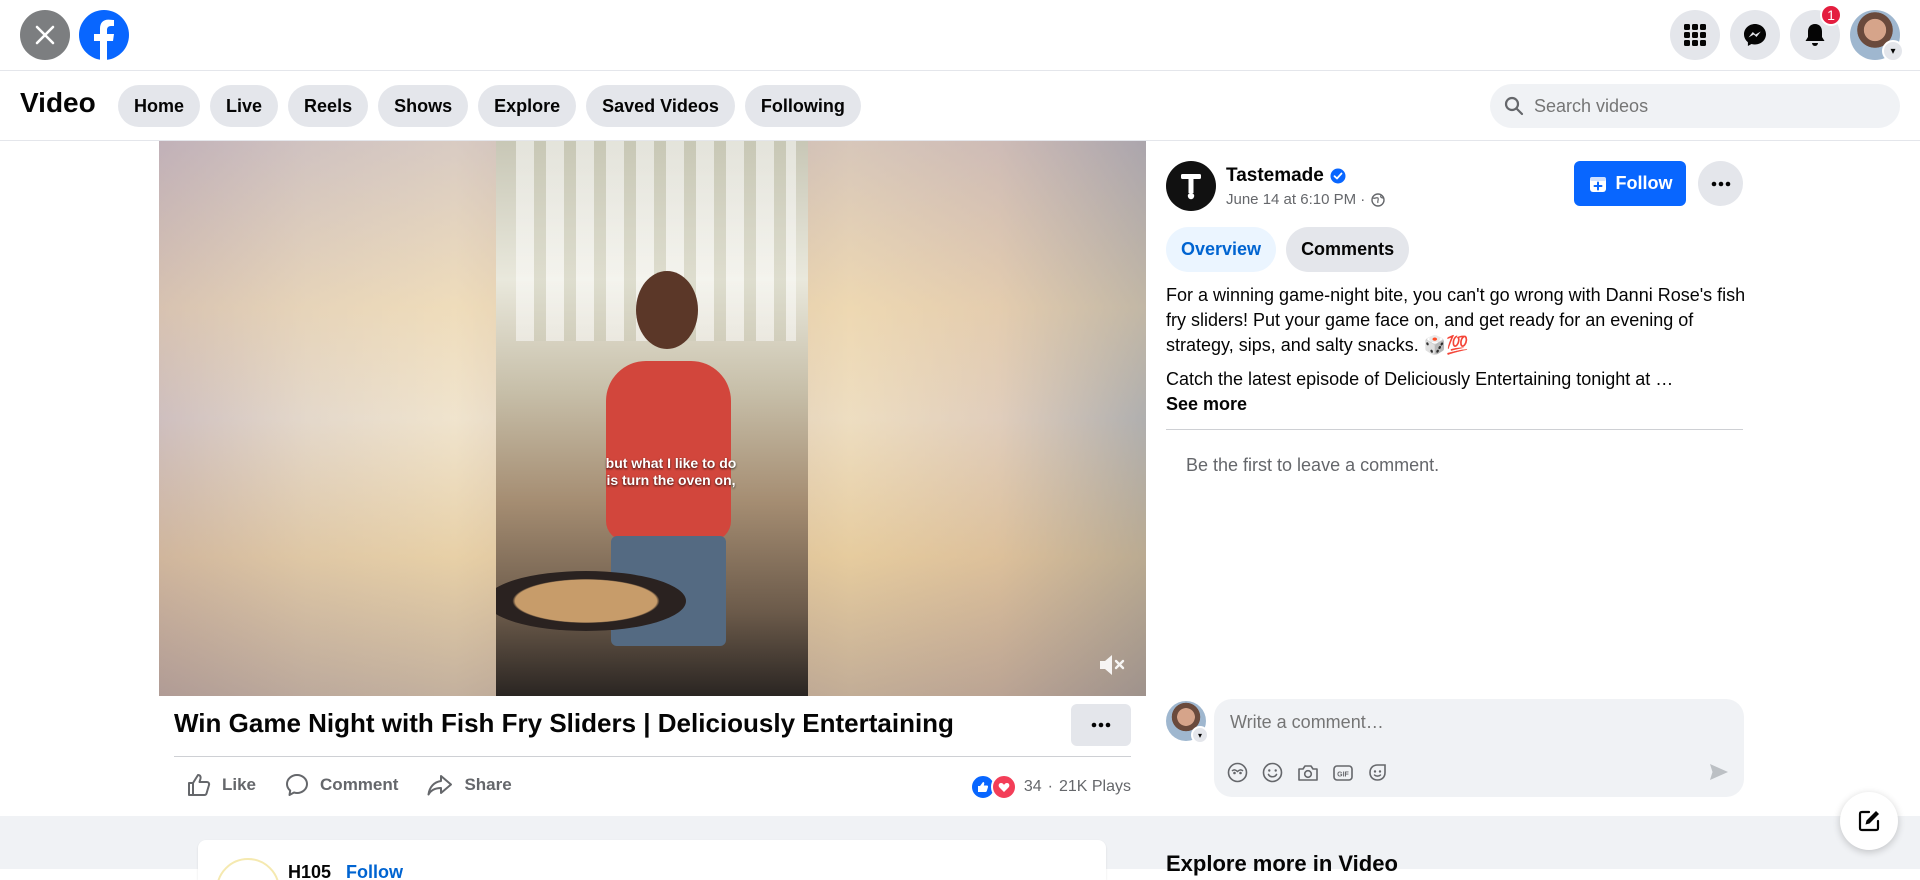 This screenshot has width=1920, height=880. Describe the element at coordinates (58, 102) in the screenshot. I see `page-title: Video` at that location.